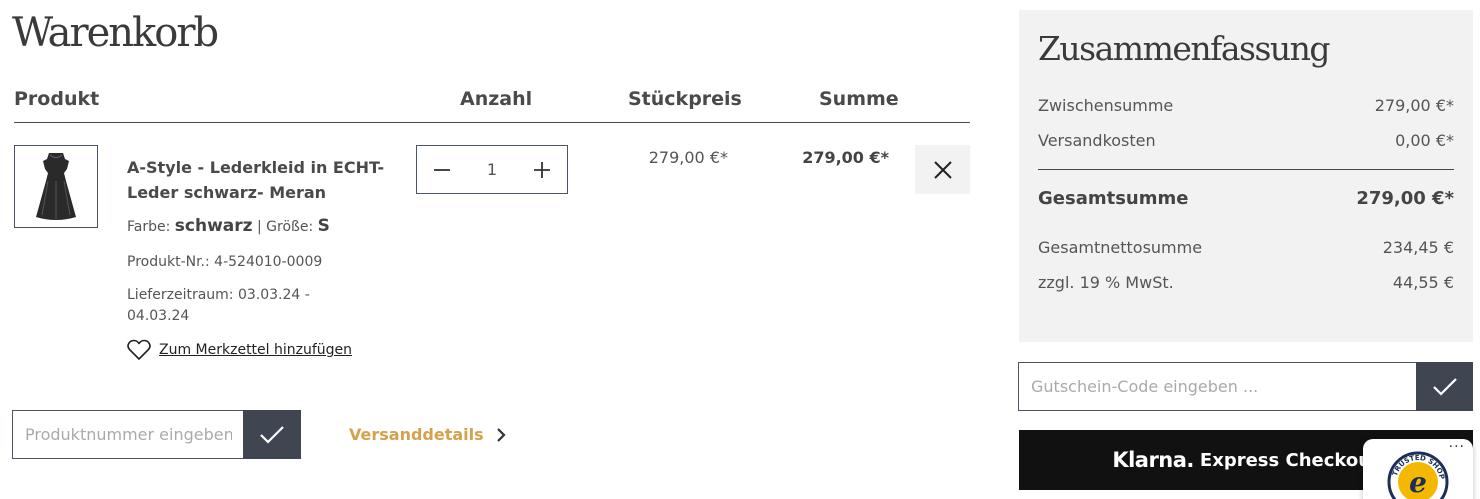  I want to click on minus-icon, so click(442, 169).